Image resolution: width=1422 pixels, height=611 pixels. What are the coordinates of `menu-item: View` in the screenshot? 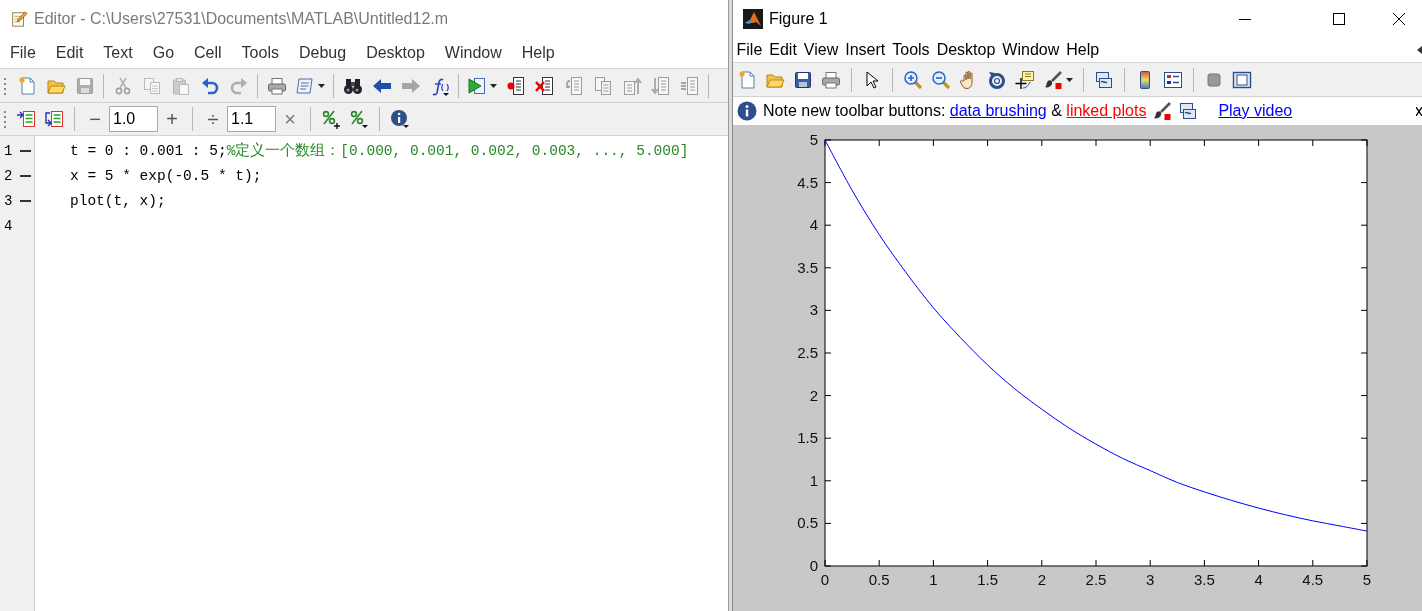 It's located at (821, 49).